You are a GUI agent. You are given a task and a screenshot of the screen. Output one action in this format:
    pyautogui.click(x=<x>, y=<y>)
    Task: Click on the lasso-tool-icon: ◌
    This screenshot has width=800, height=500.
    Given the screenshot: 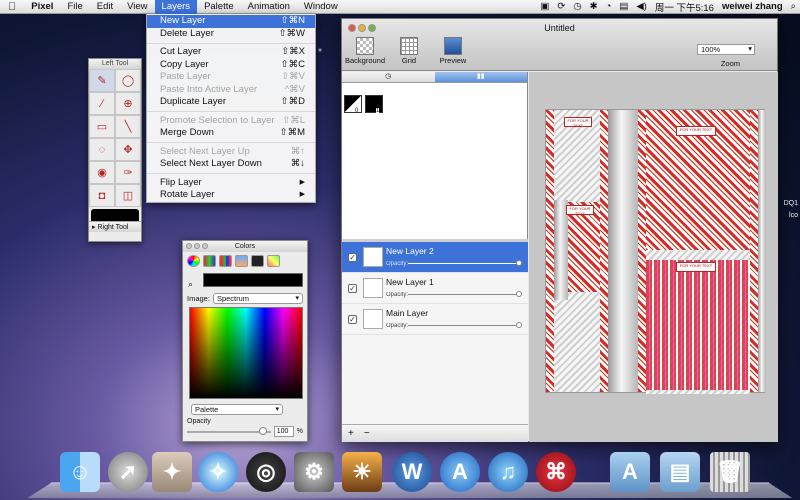 What is the action you would take?
    pyautogui.click(x=102, y=149)
    